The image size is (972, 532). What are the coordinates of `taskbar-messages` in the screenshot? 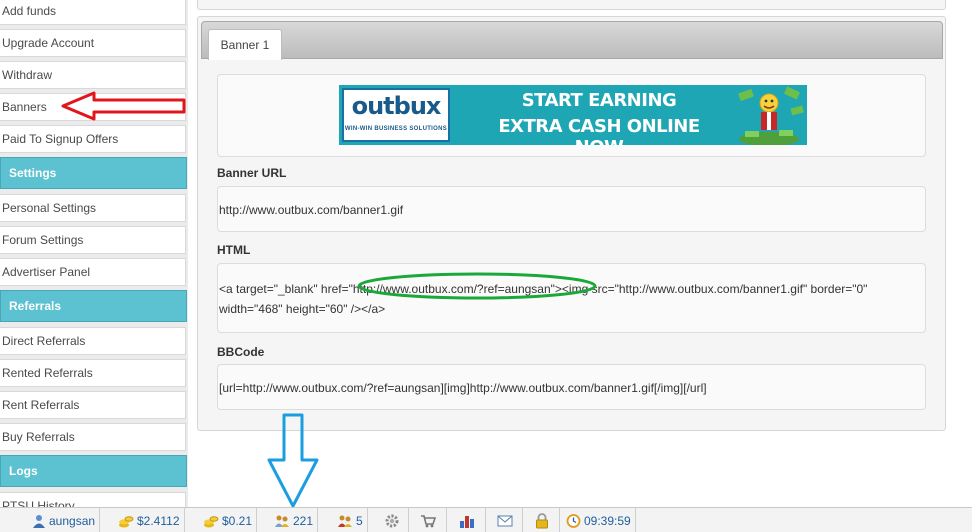 It's located at (505, 520).